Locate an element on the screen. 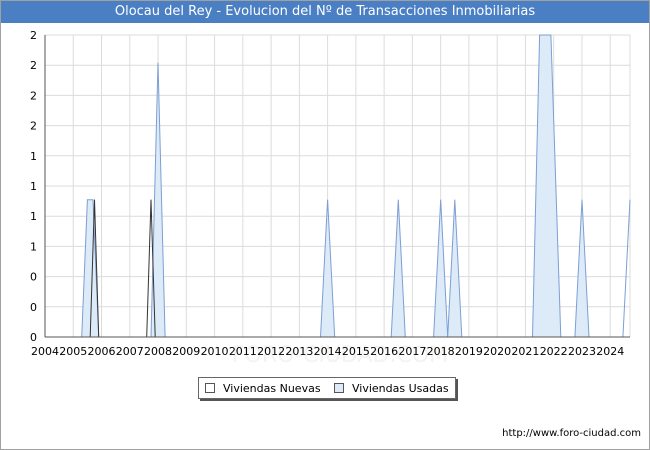 The height and width of the screenshot is (450, 650). x-tick-label: 2019 is located at coordinates (469, 351).